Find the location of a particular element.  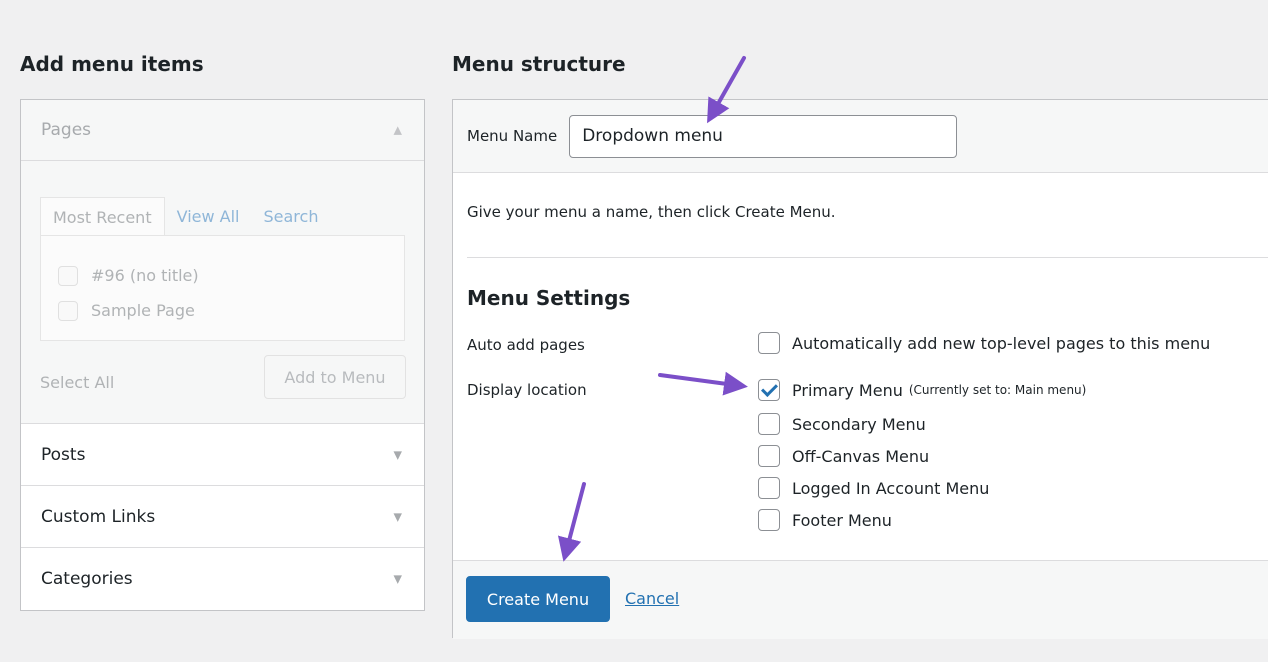

accordion-label: Posts is located at coordinates (63, 454).